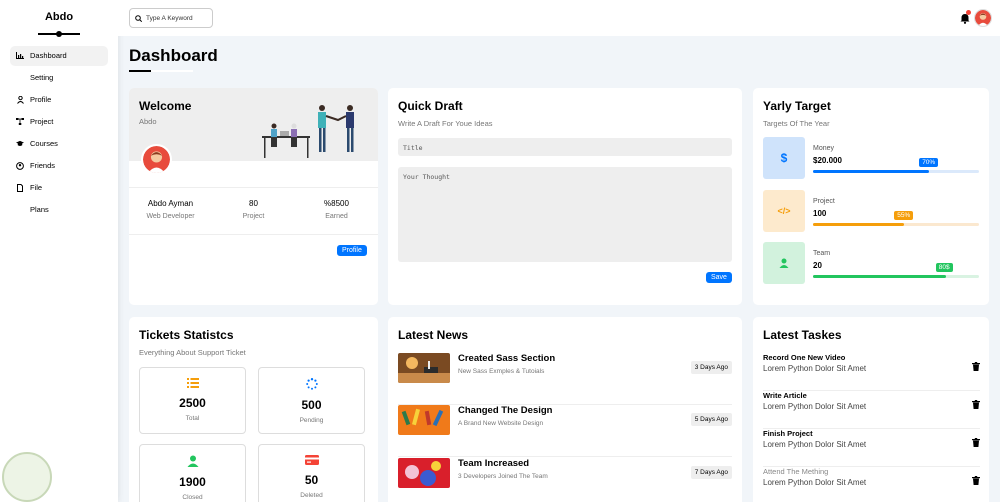 The height and width of the screenshot is (502, 1000). What do you see at coordinates (559, 18) in the screenshot?
I see `top-header` at bounding box center [559, 18].